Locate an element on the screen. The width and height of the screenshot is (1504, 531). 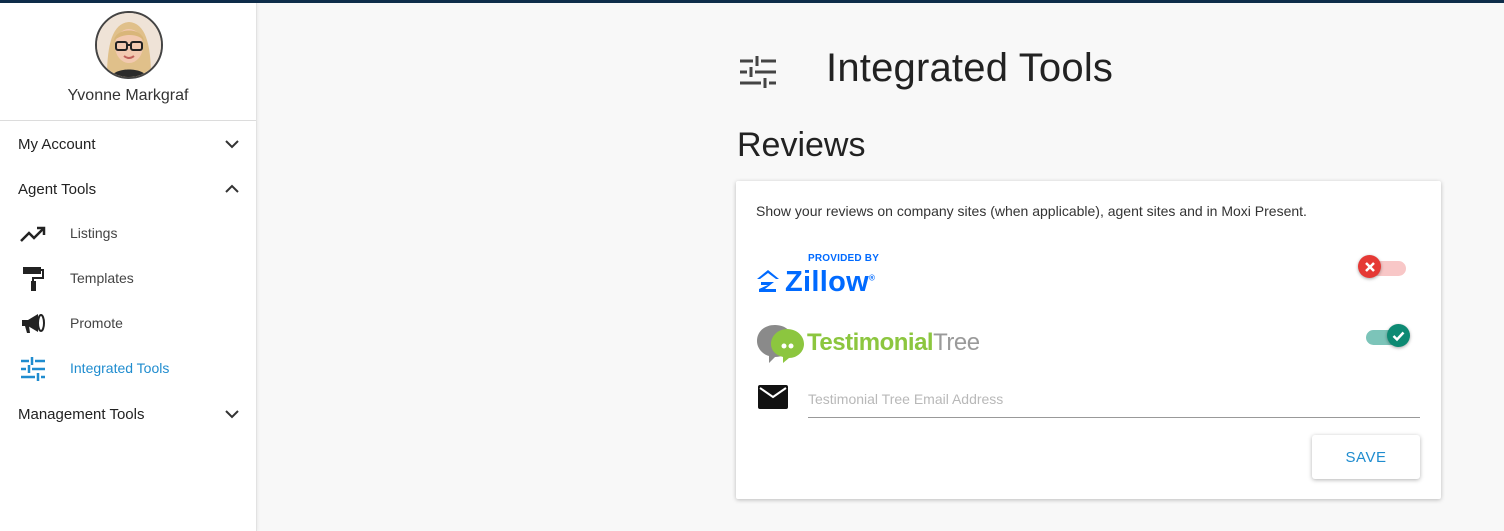
testimonial-tree-wordmark: TestimonialTree is located at coordinates (893, 342).